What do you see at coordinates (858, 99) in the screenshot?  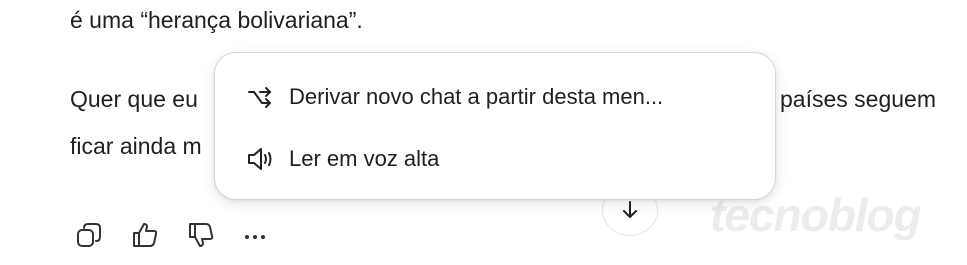 I see `message-line: países seguem` at bounding box center [858, 99].